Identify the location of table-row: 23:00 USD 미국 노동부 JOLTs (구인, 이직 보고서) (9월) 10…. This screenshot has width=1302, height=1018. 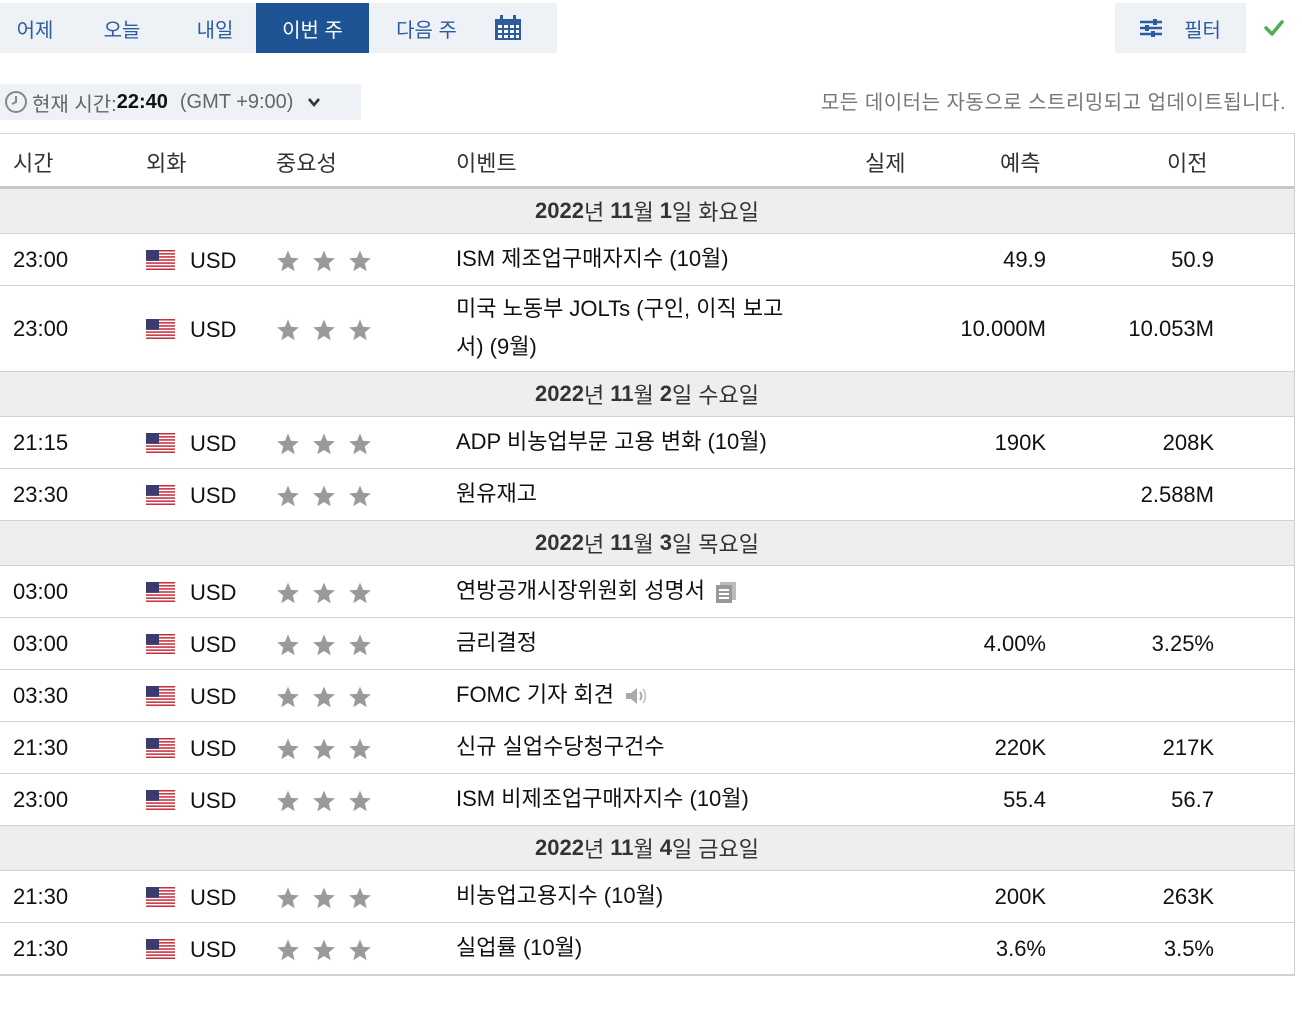
(647, 329).